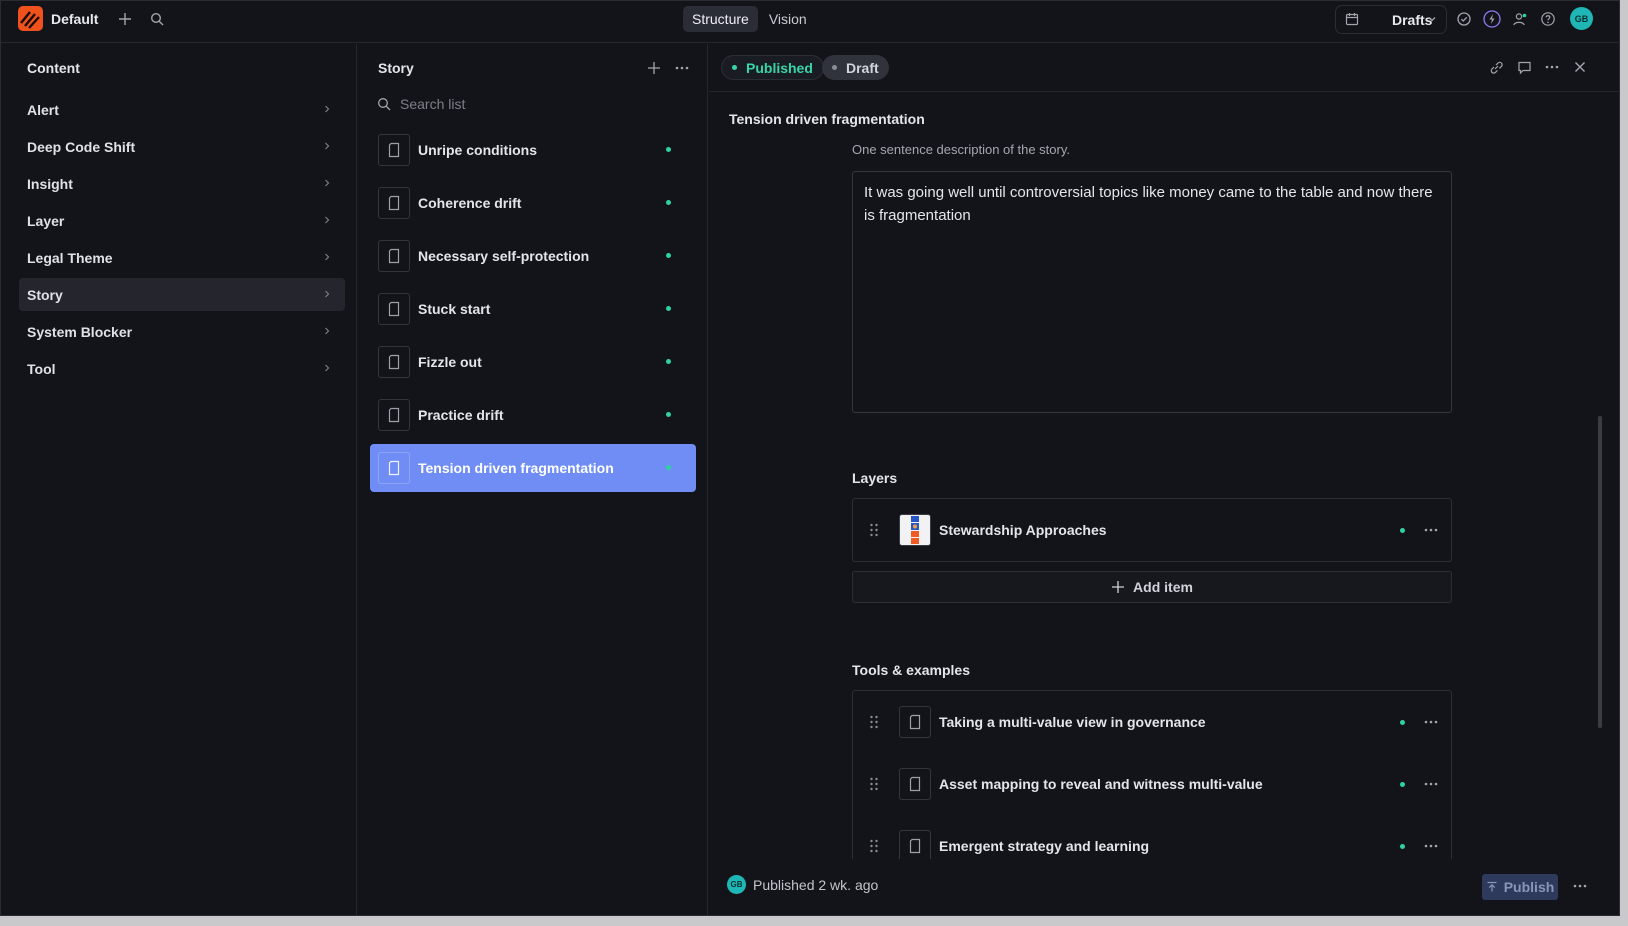 Image resolution: width=1628 pixels, height=926 pixels. Describe the element at coordinates (46, 220) in the screenshot. I see `nav-item-label: Layer` at that location.